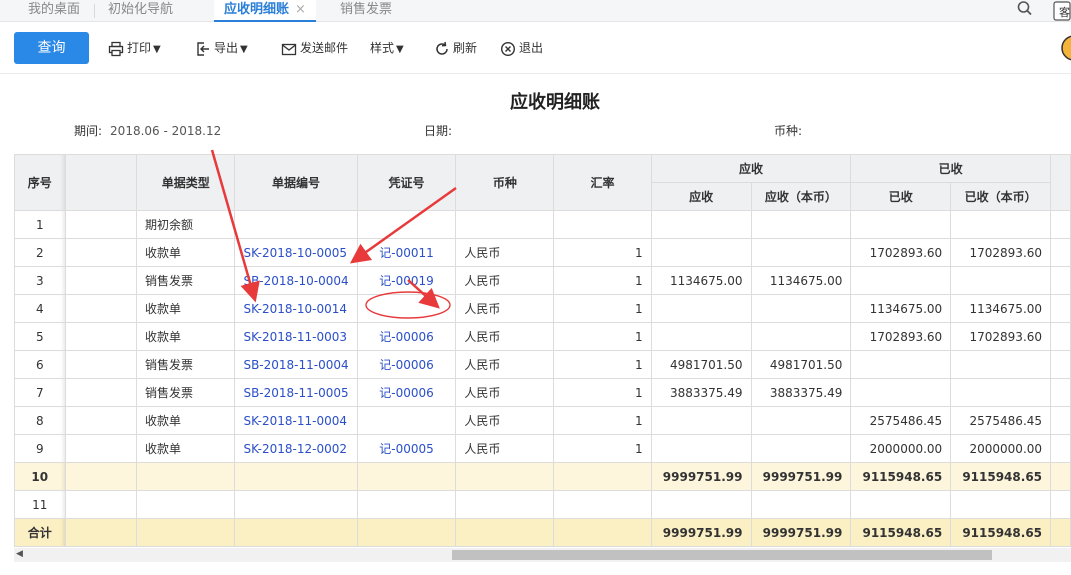 The image size is (1071, 575). I want to click on doc-type-cell: 收款单, so click(186, 448).